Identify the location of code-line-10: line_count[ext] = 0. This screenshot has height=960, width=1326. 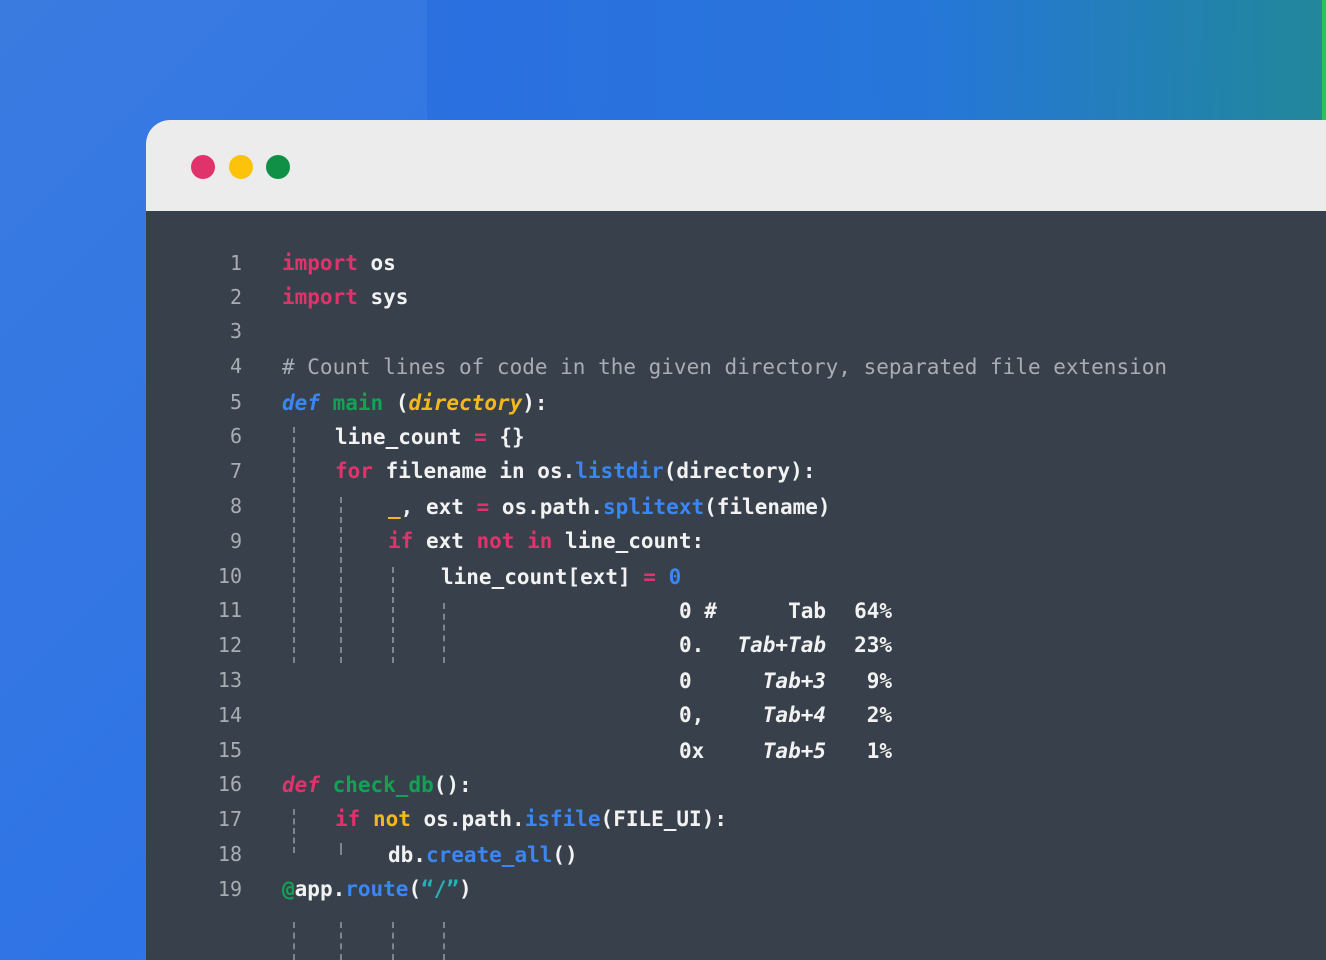
(561, 577).